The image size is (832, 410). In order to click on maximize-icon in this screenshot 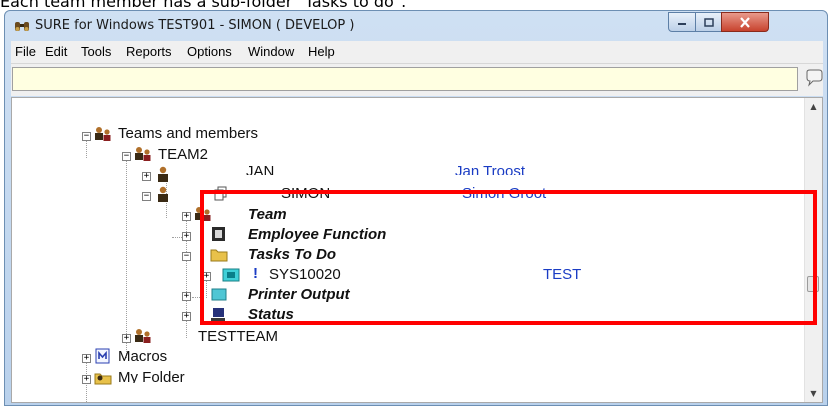, I will do `click(708, 22)`.